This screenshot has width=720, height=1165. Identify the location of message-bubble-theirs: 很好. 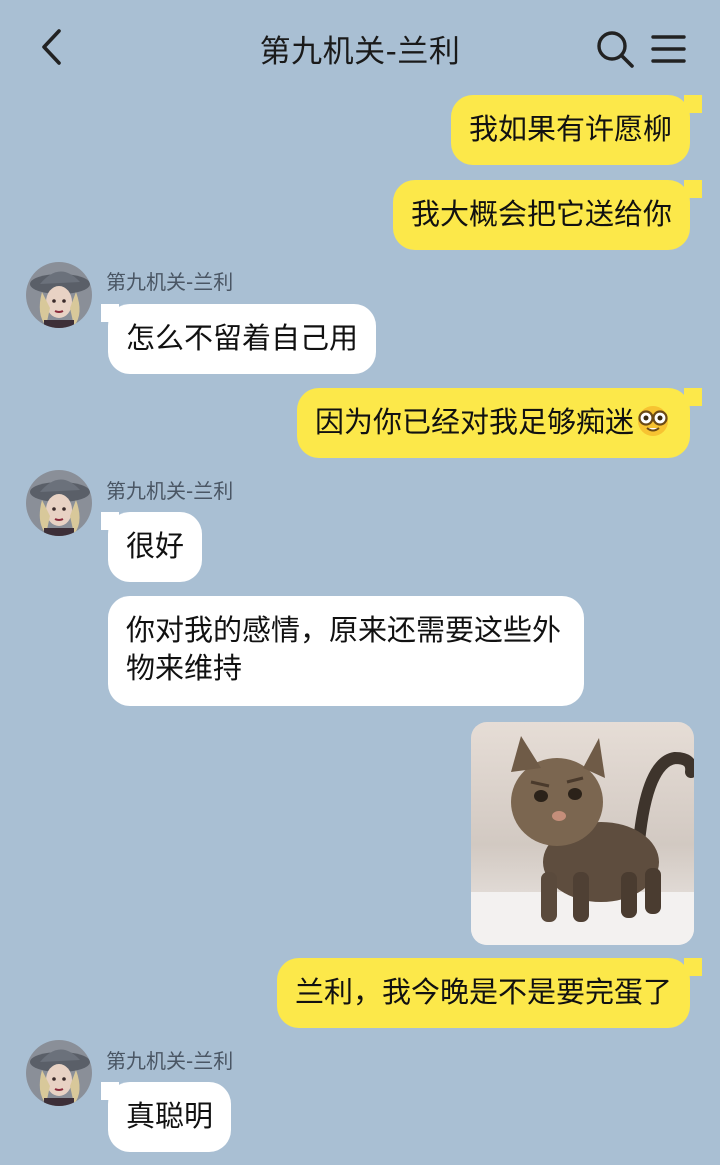
(155, 547).